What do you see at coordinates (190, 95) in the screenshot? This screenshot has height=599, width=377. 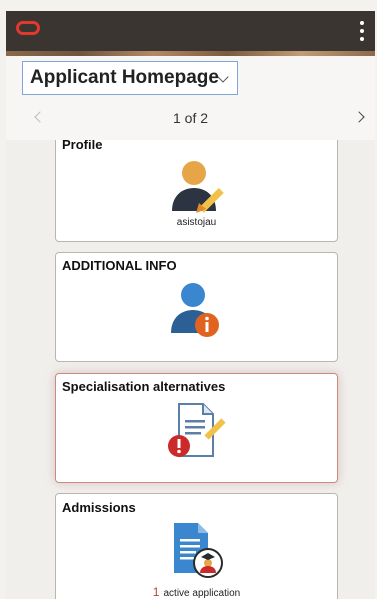 I see `homepage-banner: Applicant Homepage 1 of 2` at bounding box center [190, 95].